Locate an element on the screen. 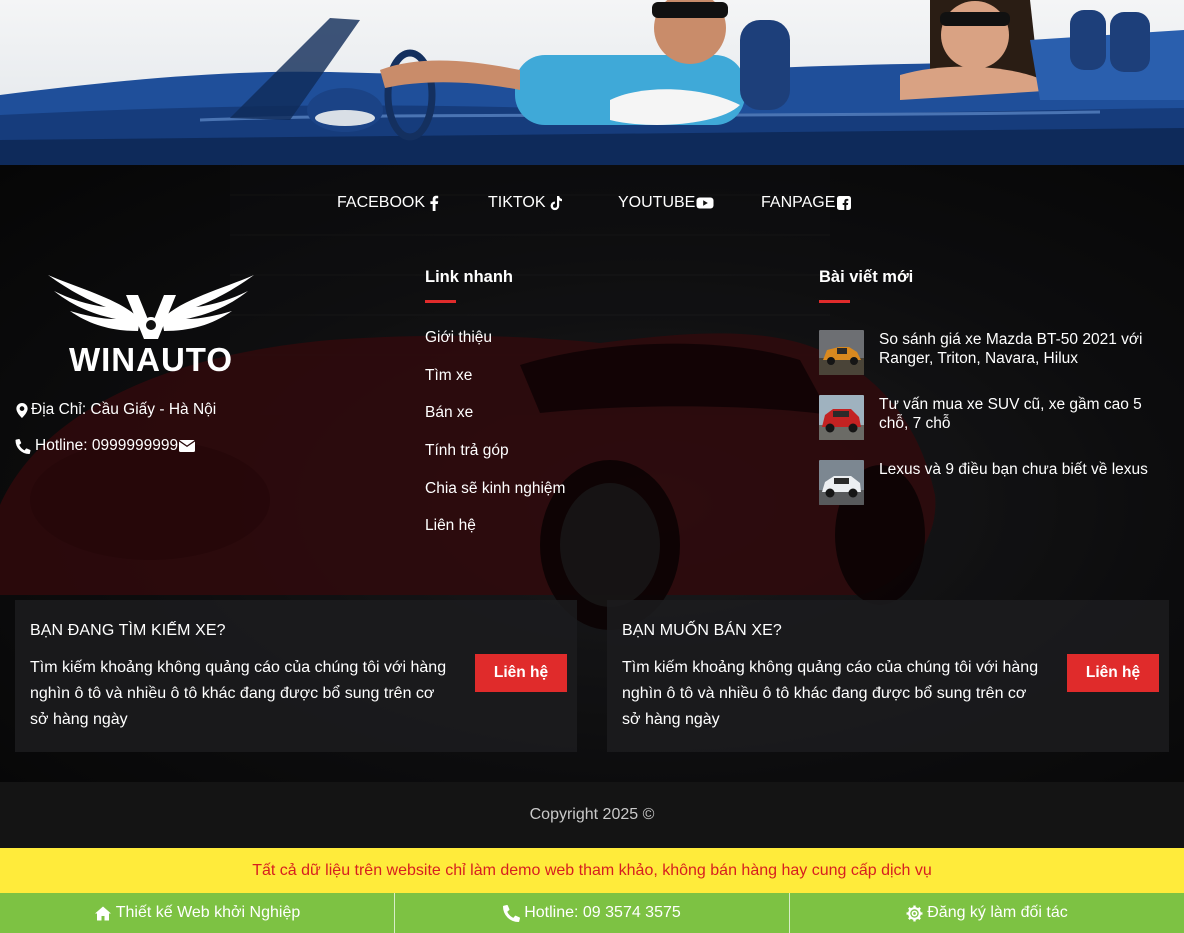  hotline-line: Hotline: 0999999999 is located at coordinates (106, 446).